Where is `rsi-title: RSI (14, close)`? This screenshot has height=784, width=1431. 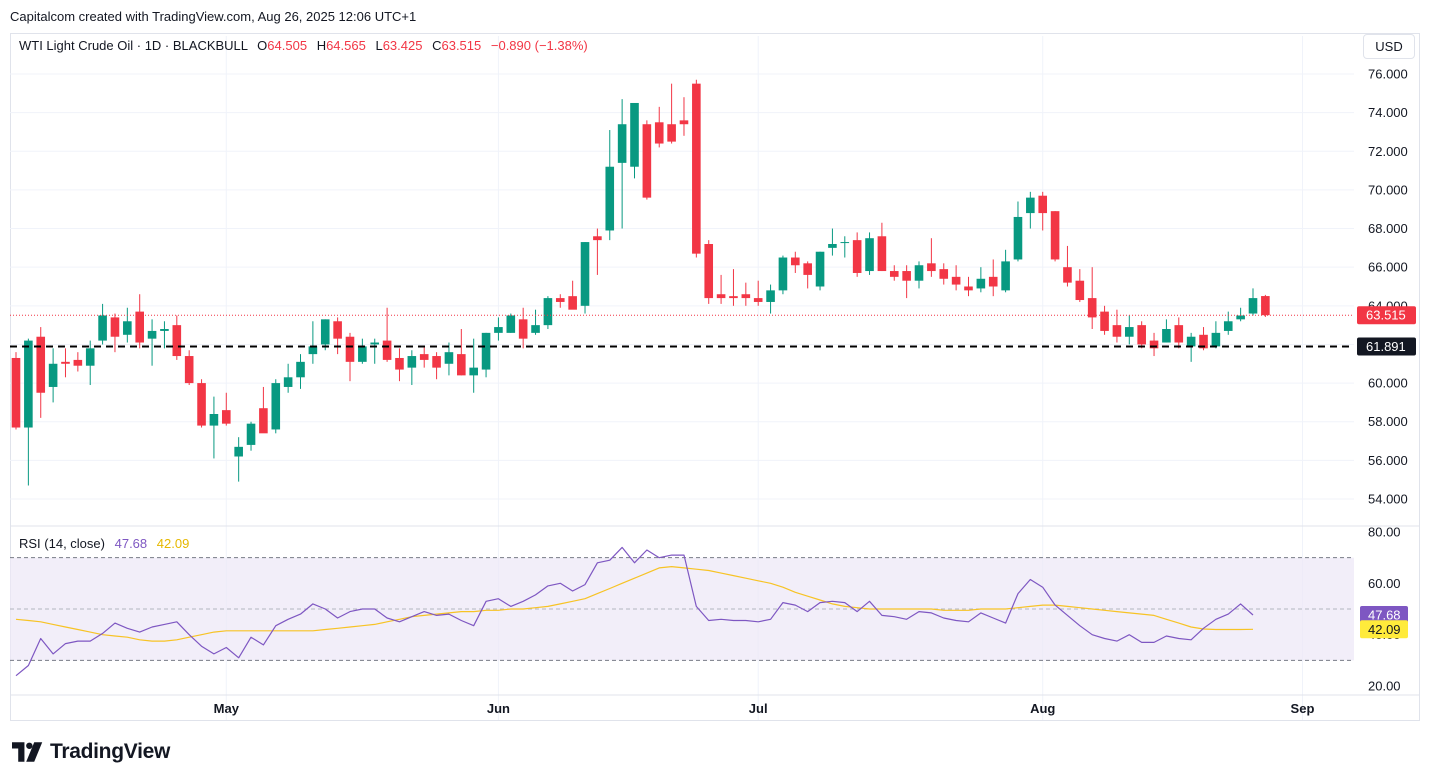 rsi-title: RSI (14, close) is located at coordinates (62, 543).